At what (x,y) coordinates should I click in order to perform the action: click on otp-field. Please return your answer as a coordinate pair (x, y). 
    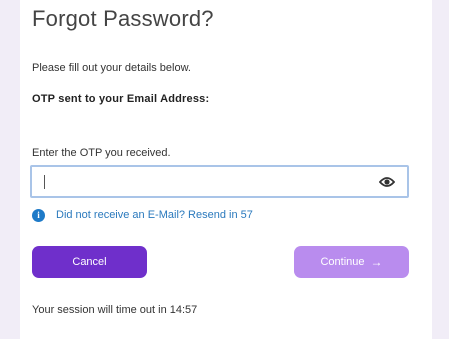
    Looking at the image, I should click on (219, 181).